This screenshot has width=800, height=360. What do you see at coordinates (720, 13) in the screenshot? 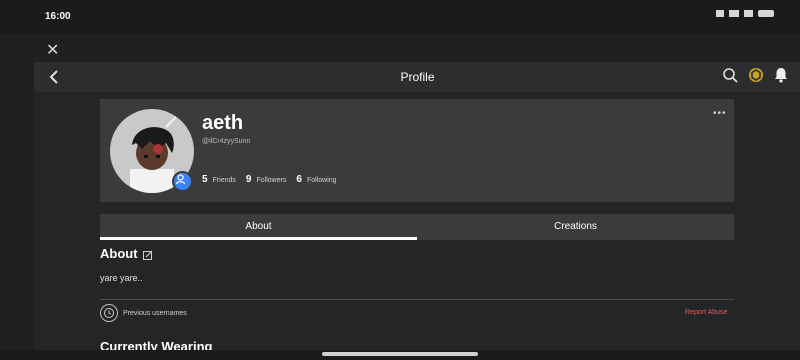
I see `battery-saver-icon` at bounding box center [720, 13].